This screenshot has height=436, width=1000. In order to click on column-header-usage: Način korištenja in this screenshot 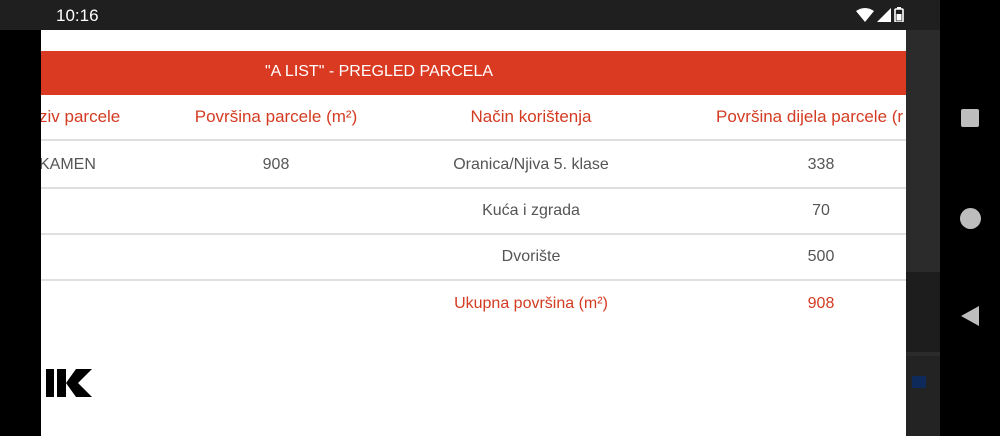, I will do `click(531, 116)`.